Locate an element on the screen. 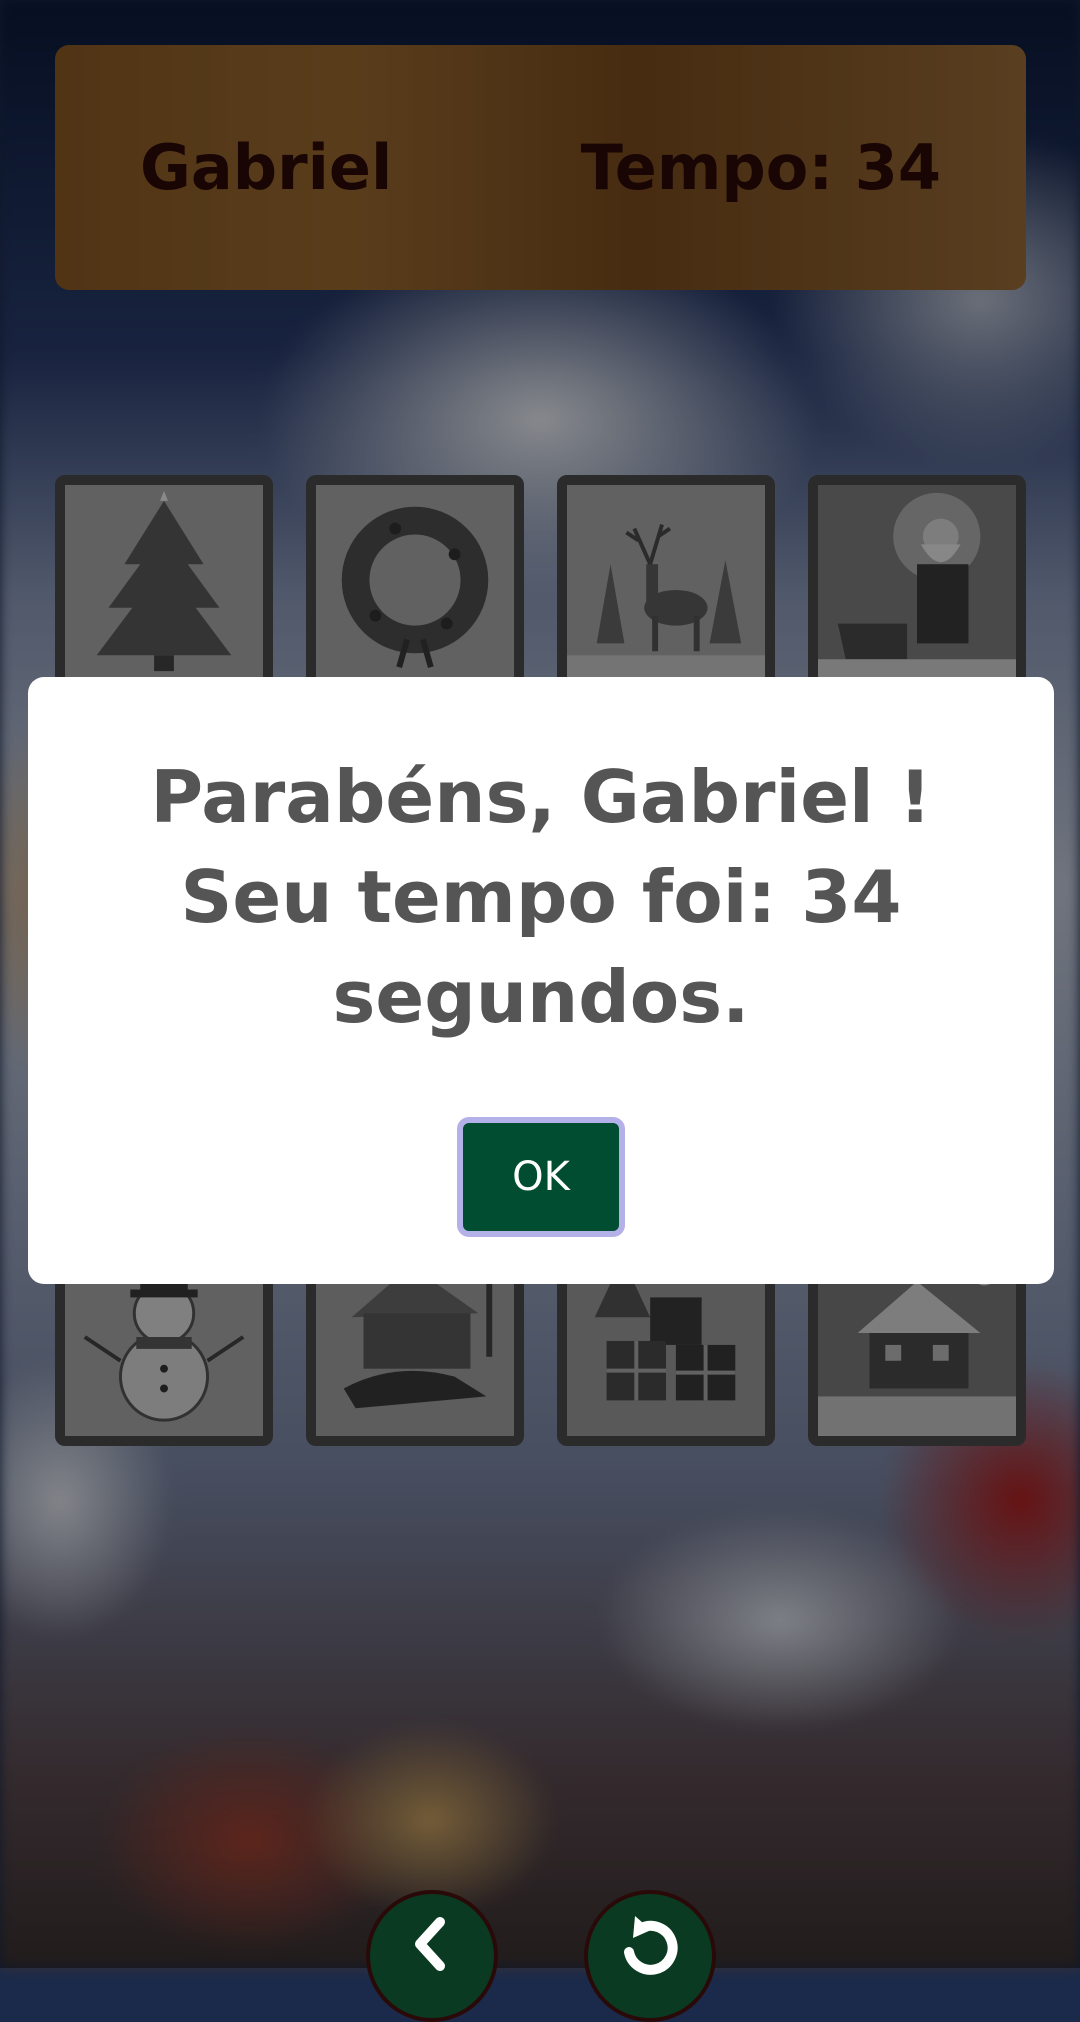  back-button is located at coordinates (432, 1956).